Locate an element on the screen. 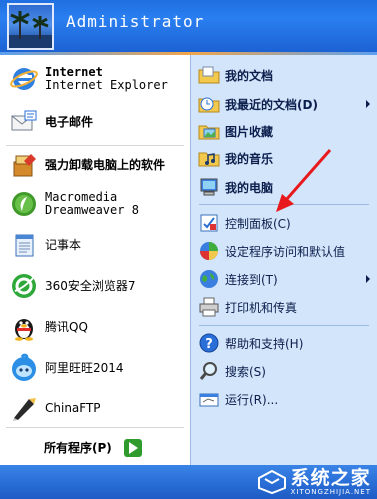 The height and width of the screenshot is (499, 377). right-item-label: 连接到(T) is located at coordinates (251, 279).